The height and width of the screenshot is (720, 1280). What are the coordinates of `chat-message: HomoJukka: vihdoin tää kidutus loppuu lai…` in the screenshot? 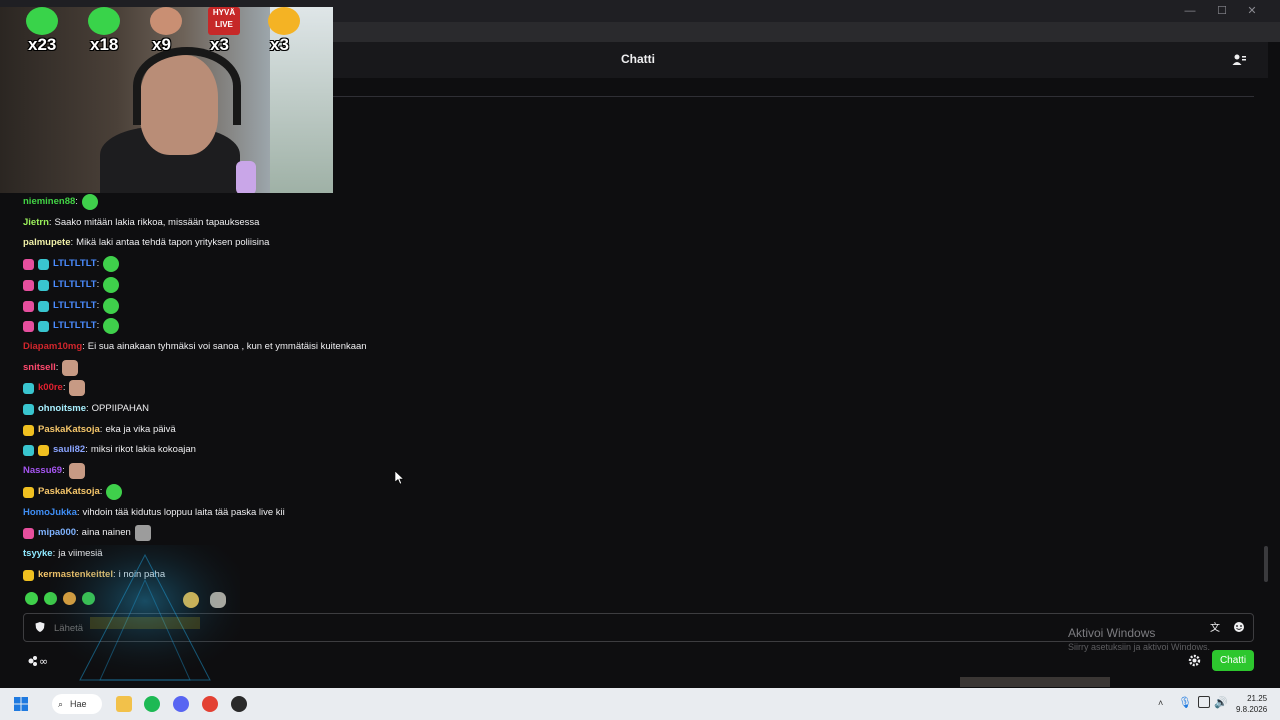 It's located at (154, 513).